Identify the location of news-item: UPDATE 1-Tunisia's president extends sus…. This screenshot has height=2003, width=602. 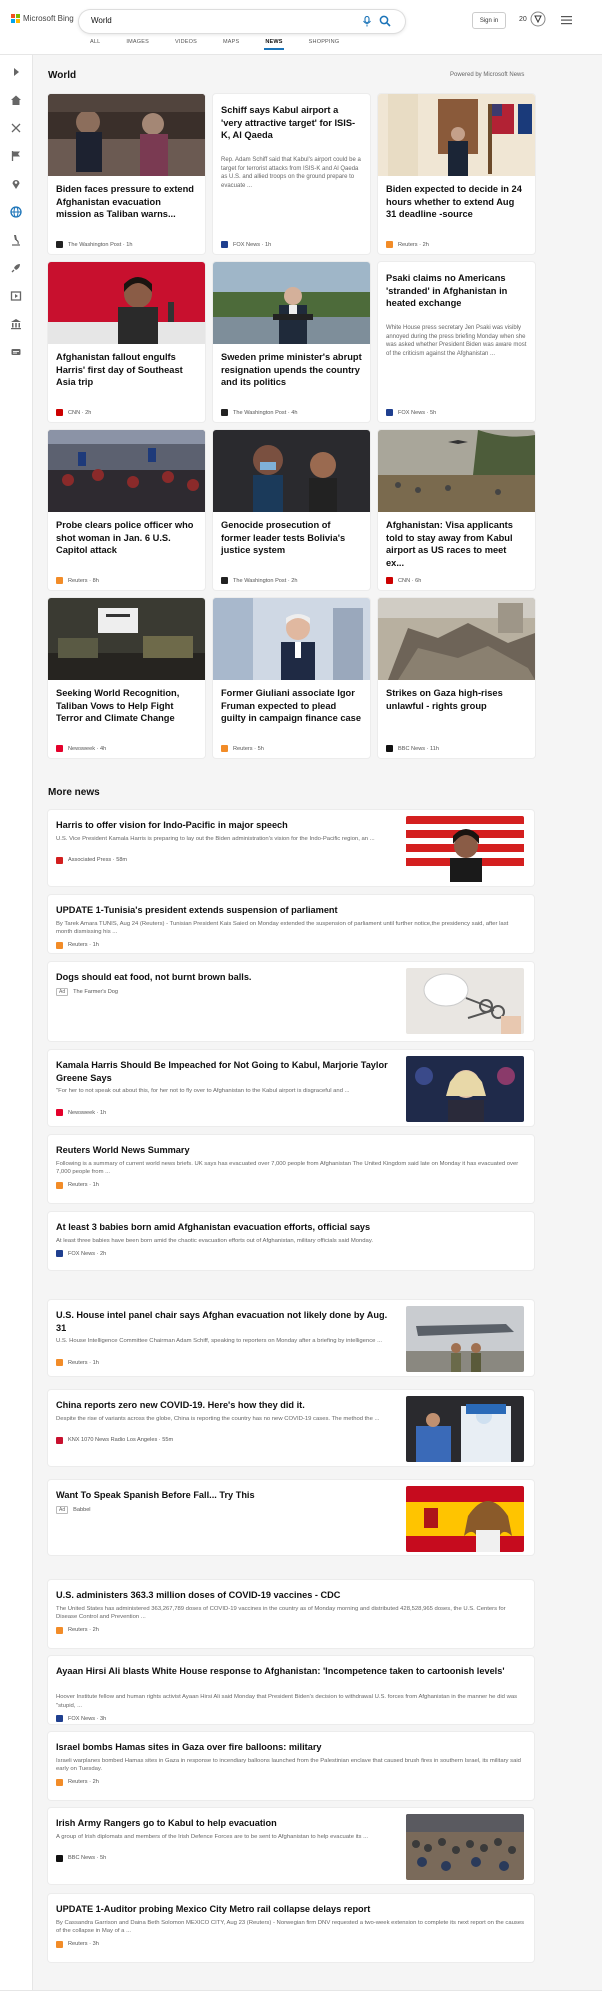
(291, 924).